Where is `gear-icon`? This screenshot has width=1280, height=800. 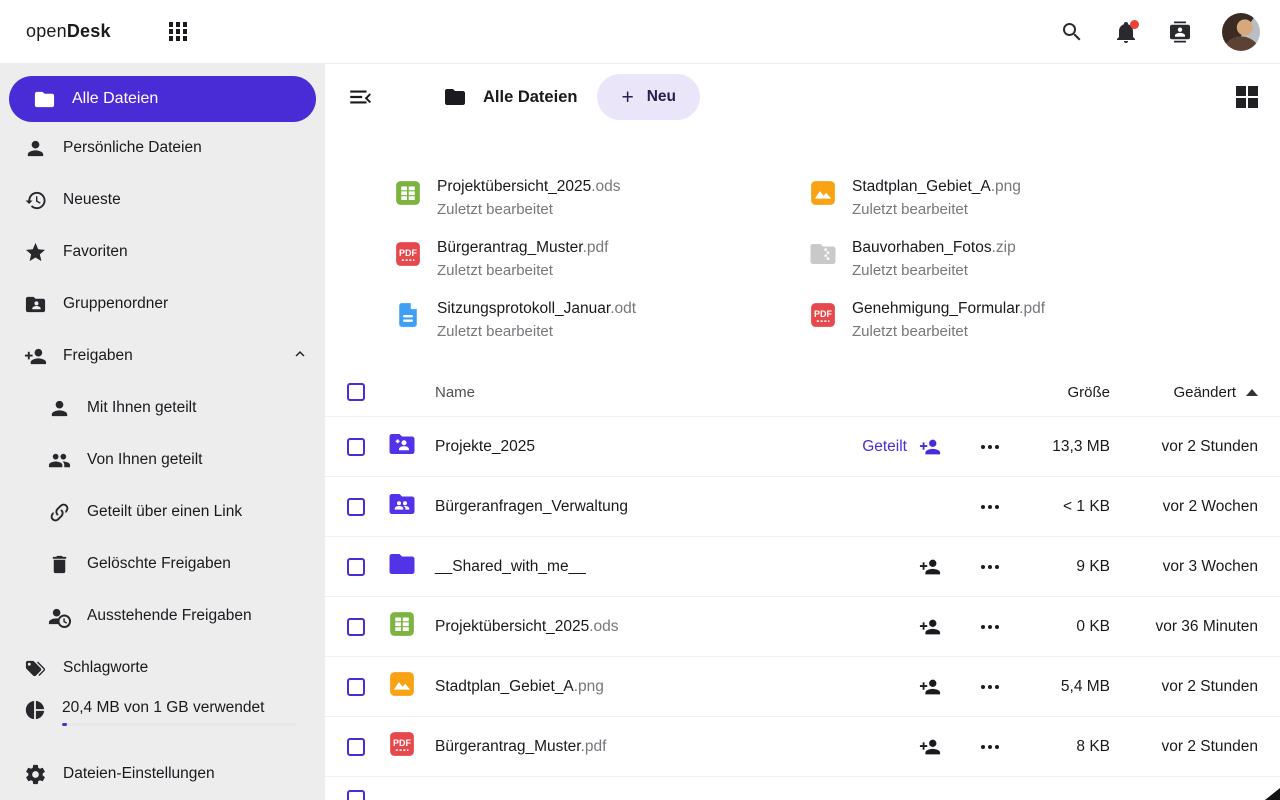 gear-icon is located at coordinates (35, 774).